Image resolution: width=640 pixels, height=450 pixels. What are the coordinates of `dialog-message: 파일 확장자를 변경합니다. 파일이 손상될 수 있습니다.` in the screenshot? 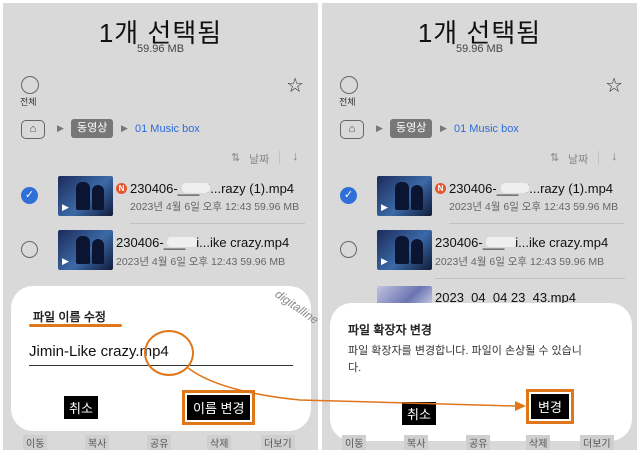 It's located at (465, 359).